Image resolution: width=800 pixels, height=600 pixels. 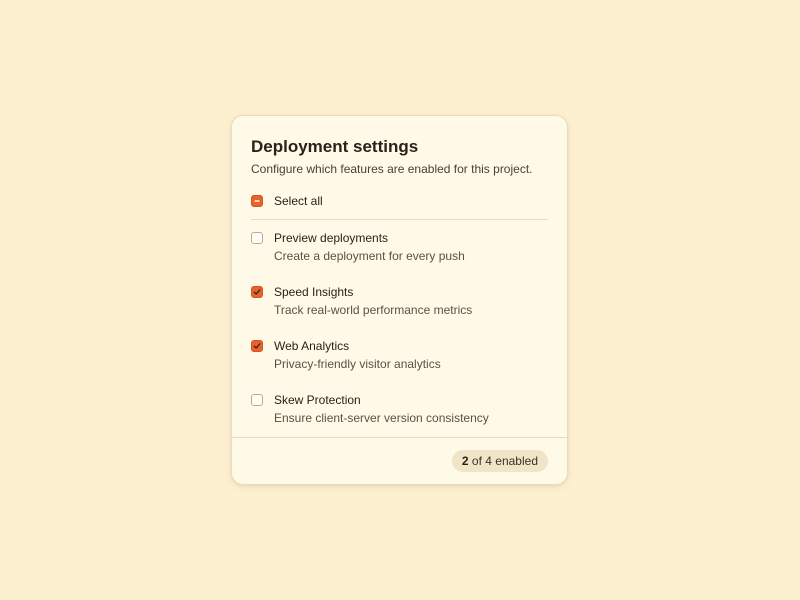 I want to click on skew-protection-checkbox, so click(x=257, y=400).